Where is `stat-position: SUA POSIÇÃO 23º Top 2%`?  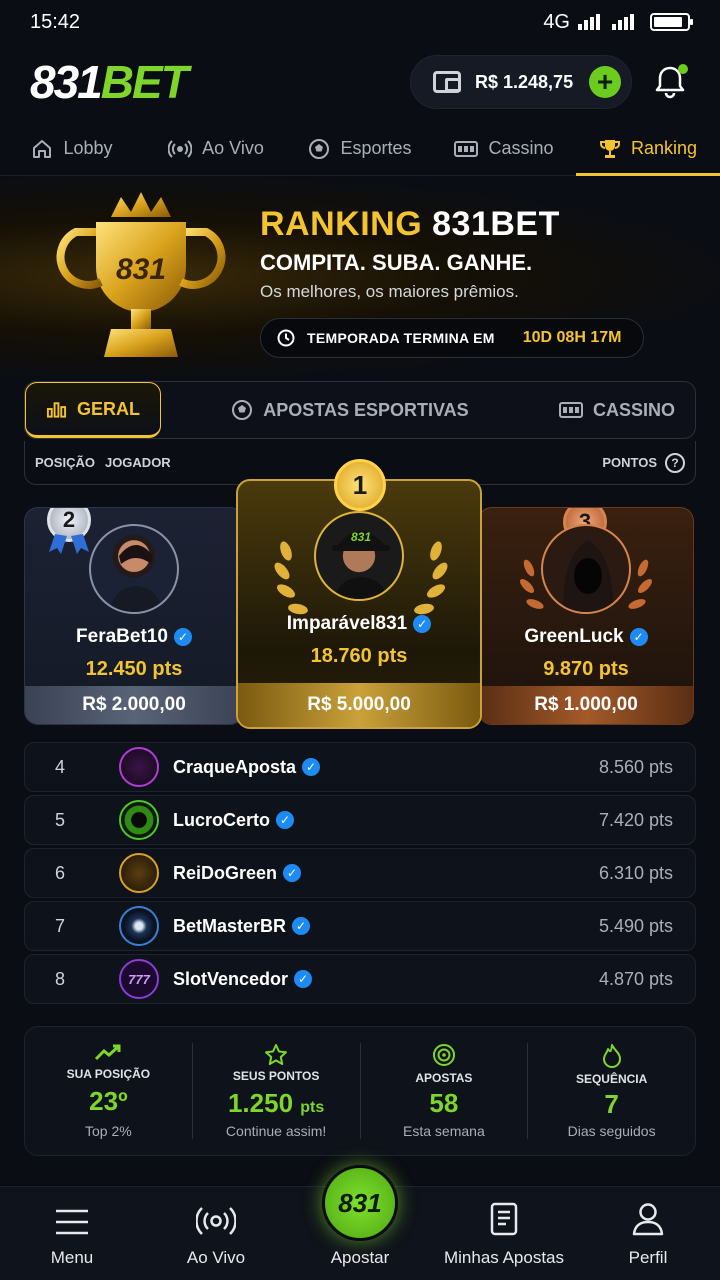 stat-position: SUA POSIÇÃO 23º Top 2% is located at coordinates (108, 1091).